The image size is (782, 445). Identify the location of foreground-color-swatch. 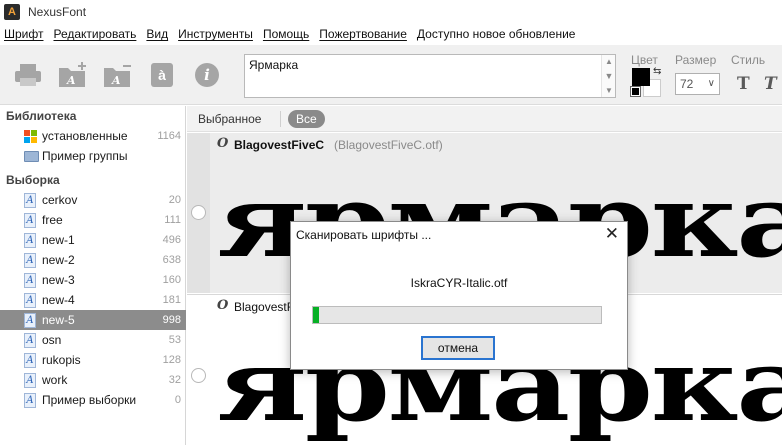
(641, 77).